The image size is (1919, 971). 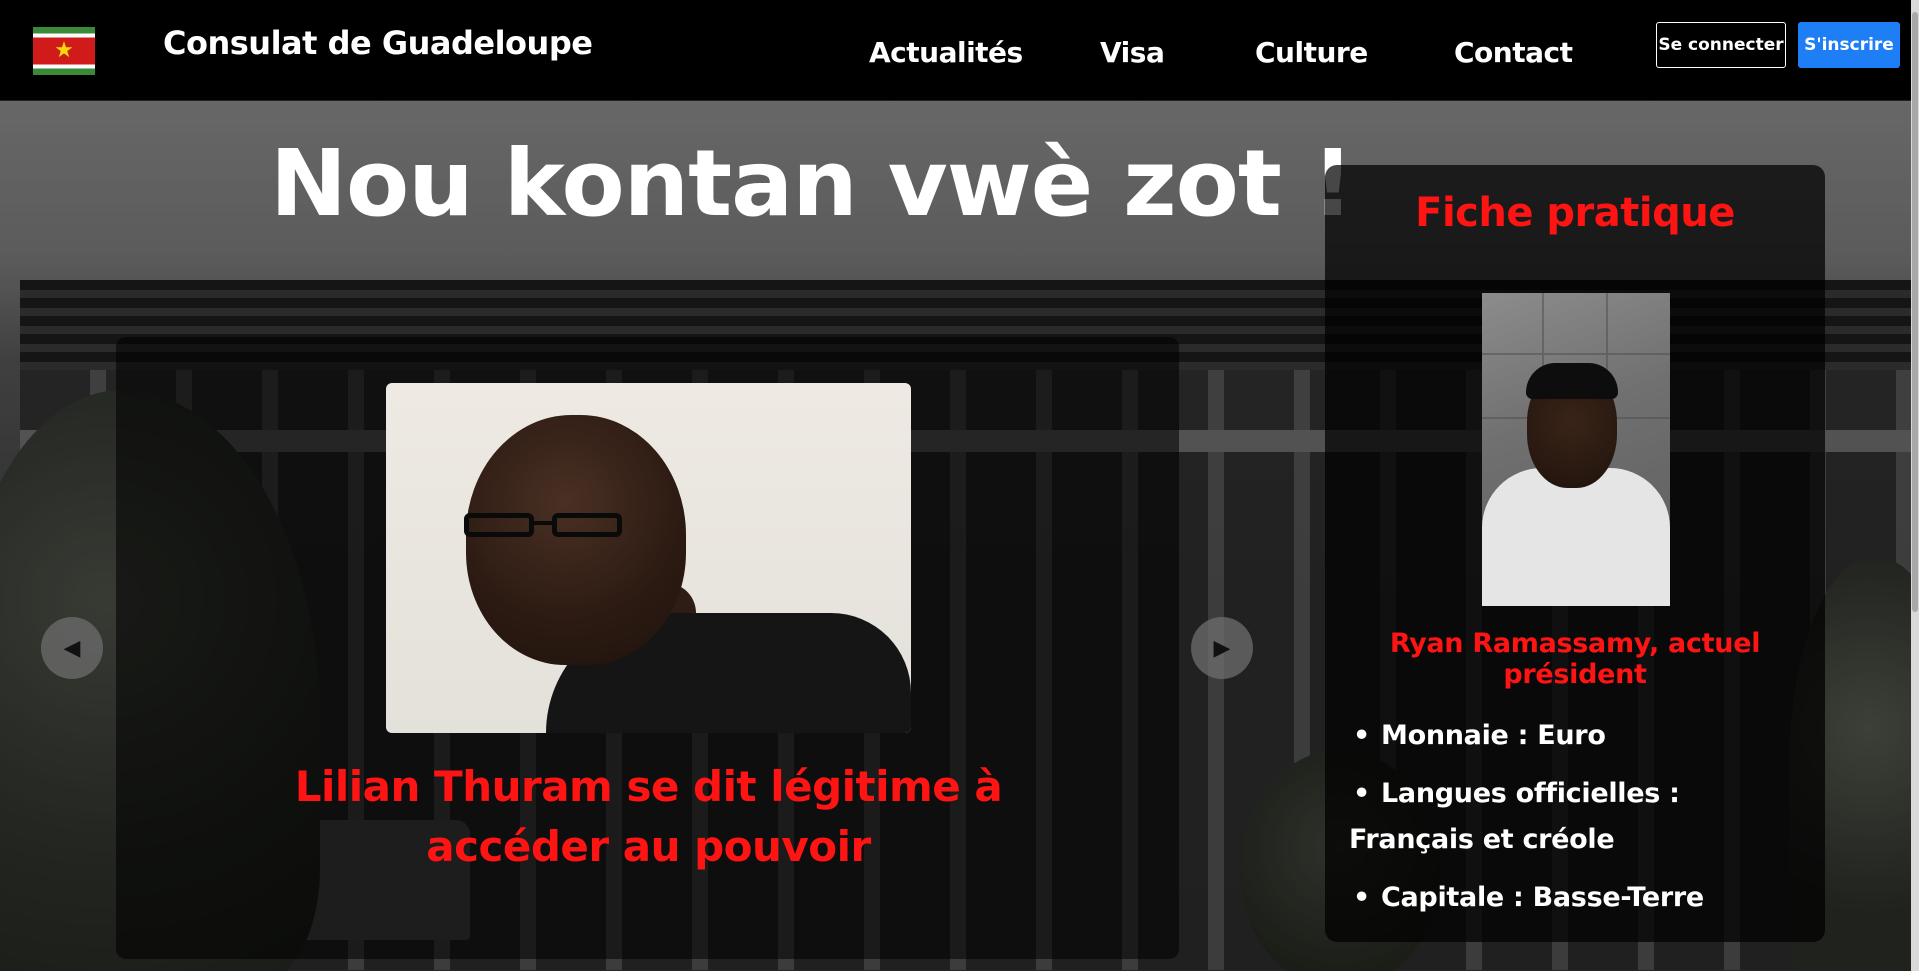 I want to click on carousel-next-button: ▶, so click(x=1222, y=648).